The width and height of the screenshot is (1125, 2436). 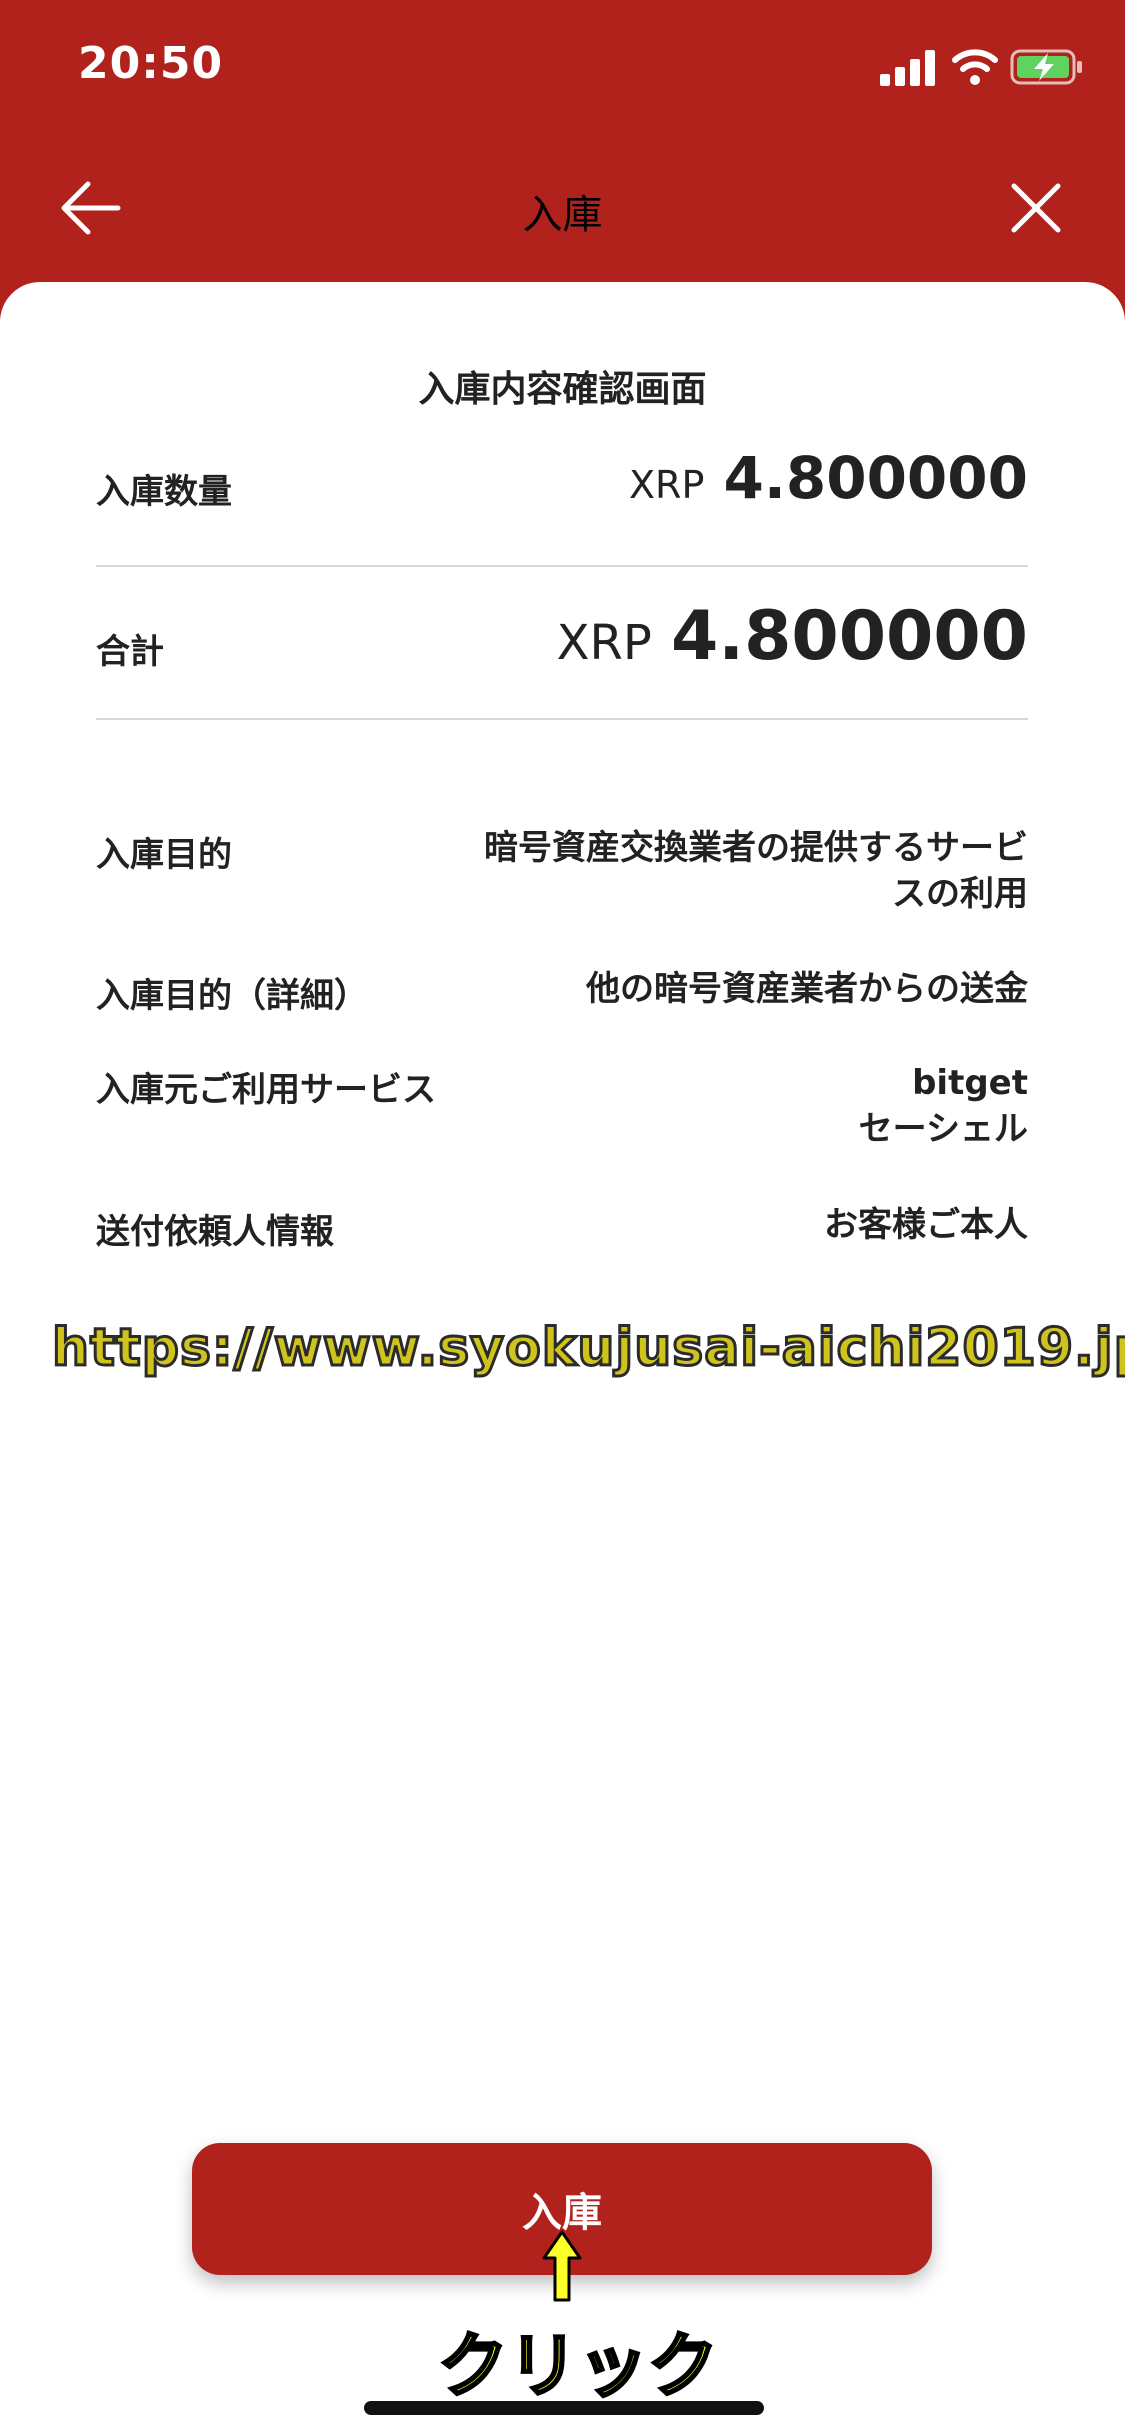 What do you see at coordinates (130, 652) in the screenshot?
I see `total-label: 合計` at bounding box center [130, 652].